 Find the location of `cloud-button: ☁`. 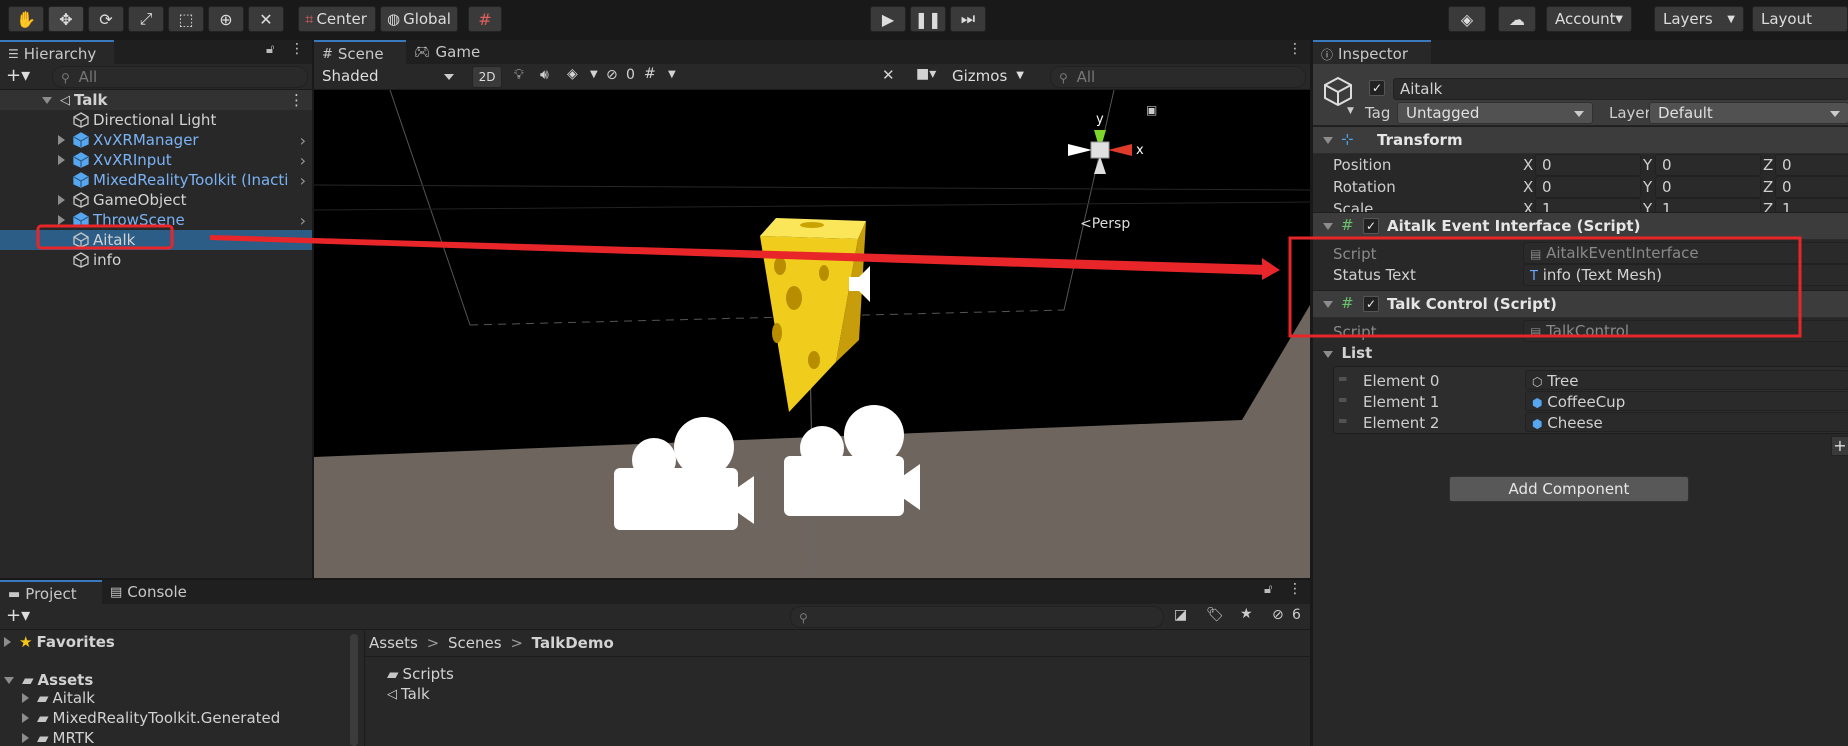

cloud-button: ☁ is located at coordinates (1517, 19).